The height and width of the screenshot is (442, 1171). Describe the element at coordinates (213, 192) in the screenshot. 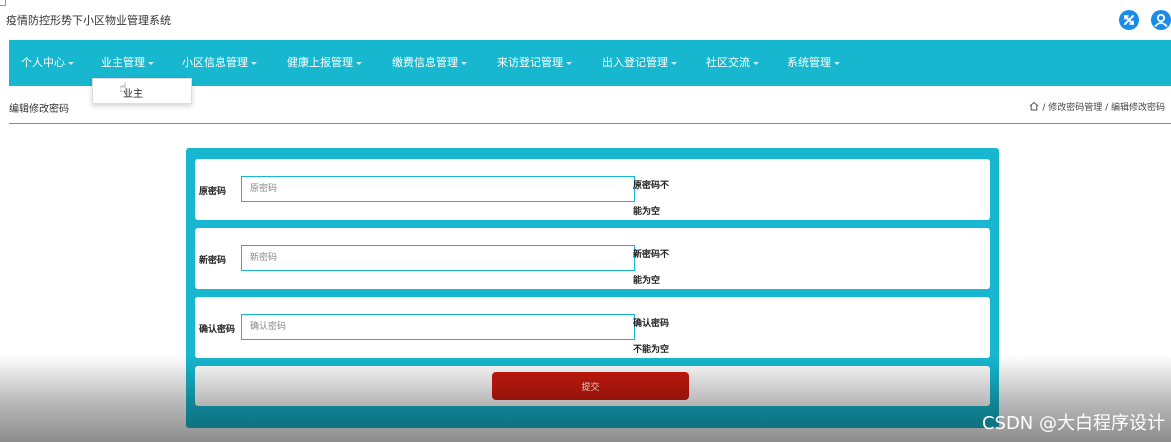

I see `old-password-label: 原密码` at that location.